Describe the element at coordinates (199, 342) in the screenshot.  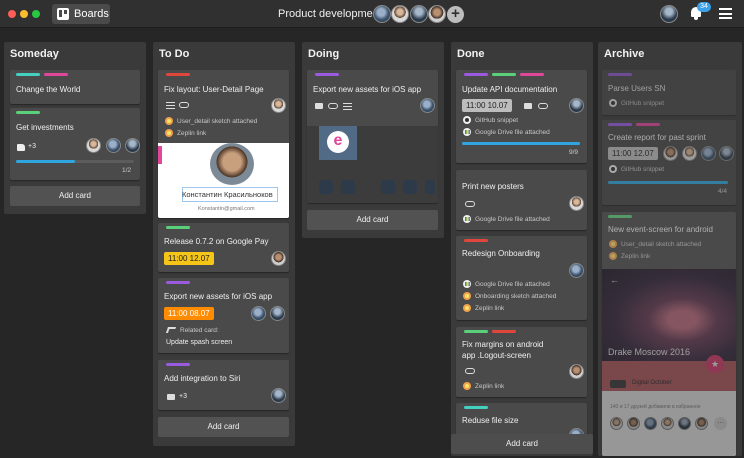
I see `related-card-title: Update spash screen` at that location.